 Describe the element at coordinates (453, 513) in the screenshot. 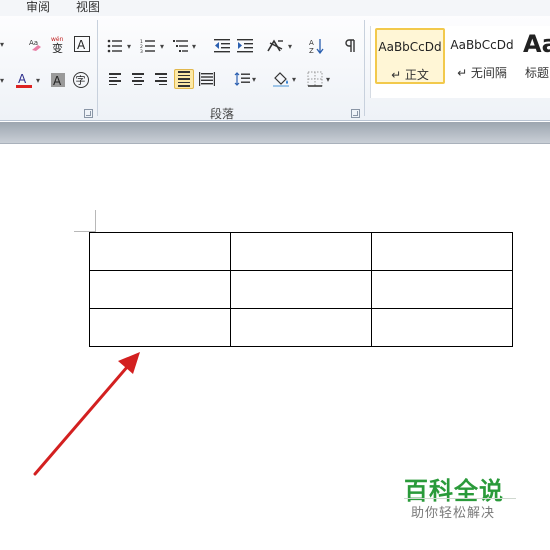

I see `watermark-subtitle: 助你轻松解决` at that location.